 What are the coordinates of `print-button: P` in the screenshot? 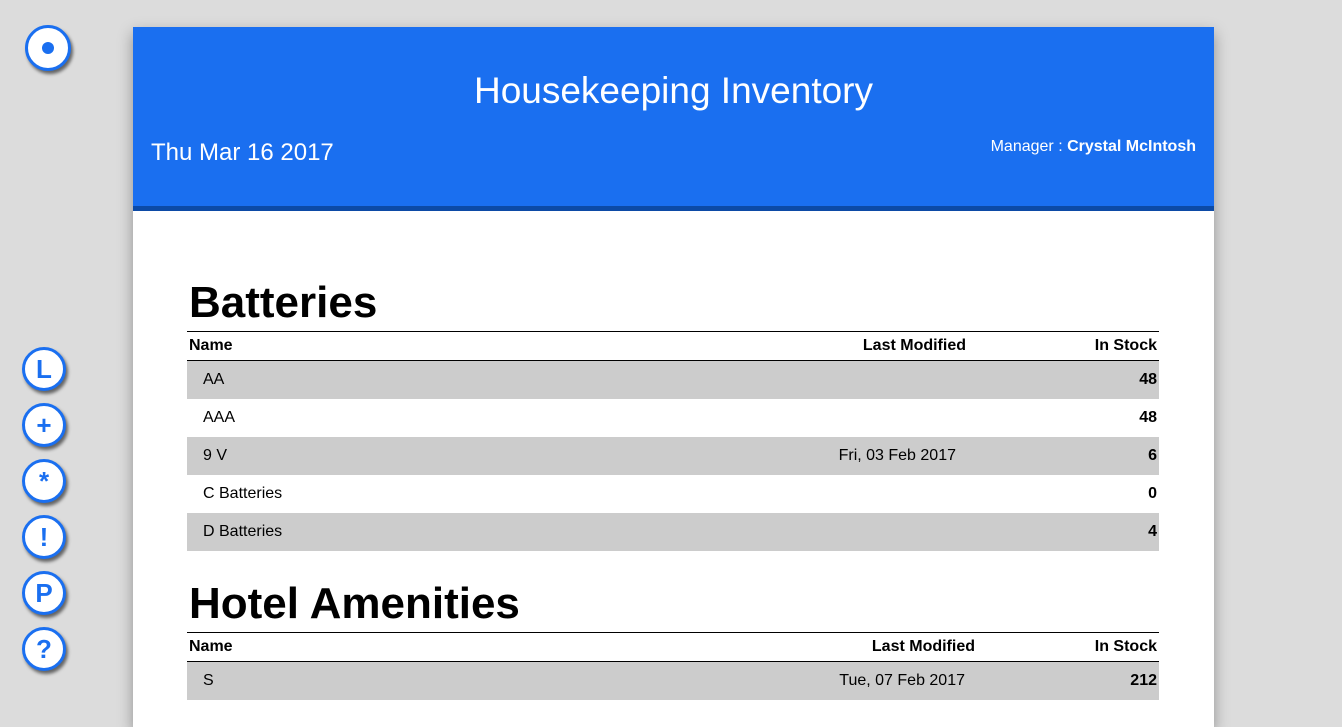 It's located at (44, 593).